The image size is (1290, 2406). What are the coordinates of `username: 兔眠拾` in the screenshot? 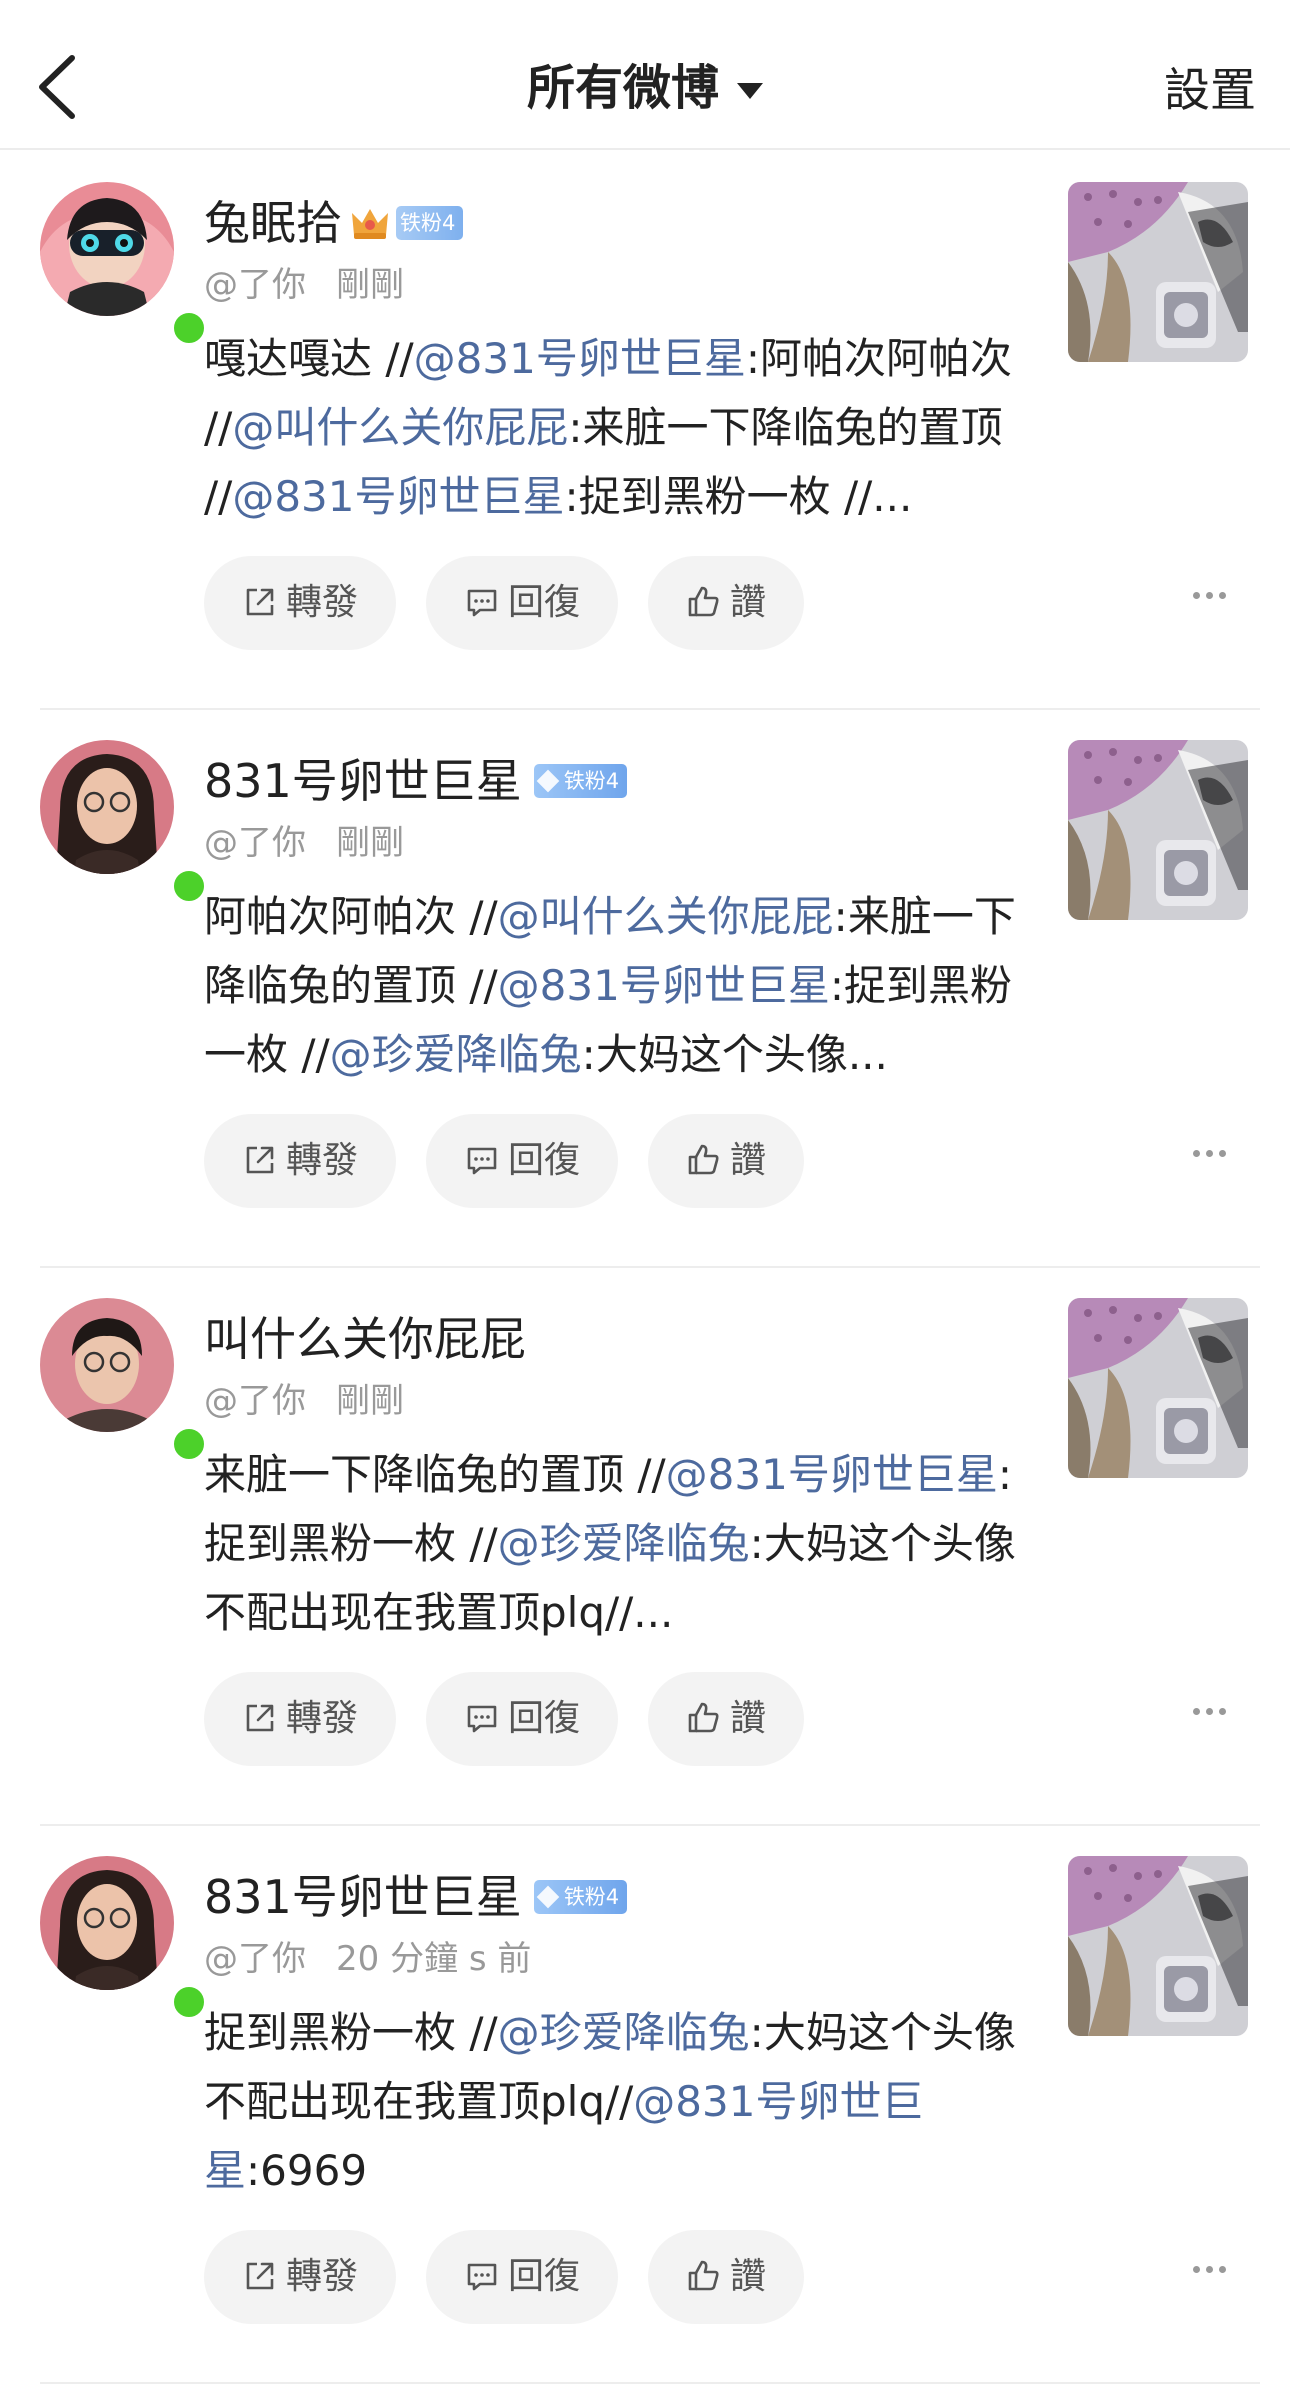 It's located at (273, 223).